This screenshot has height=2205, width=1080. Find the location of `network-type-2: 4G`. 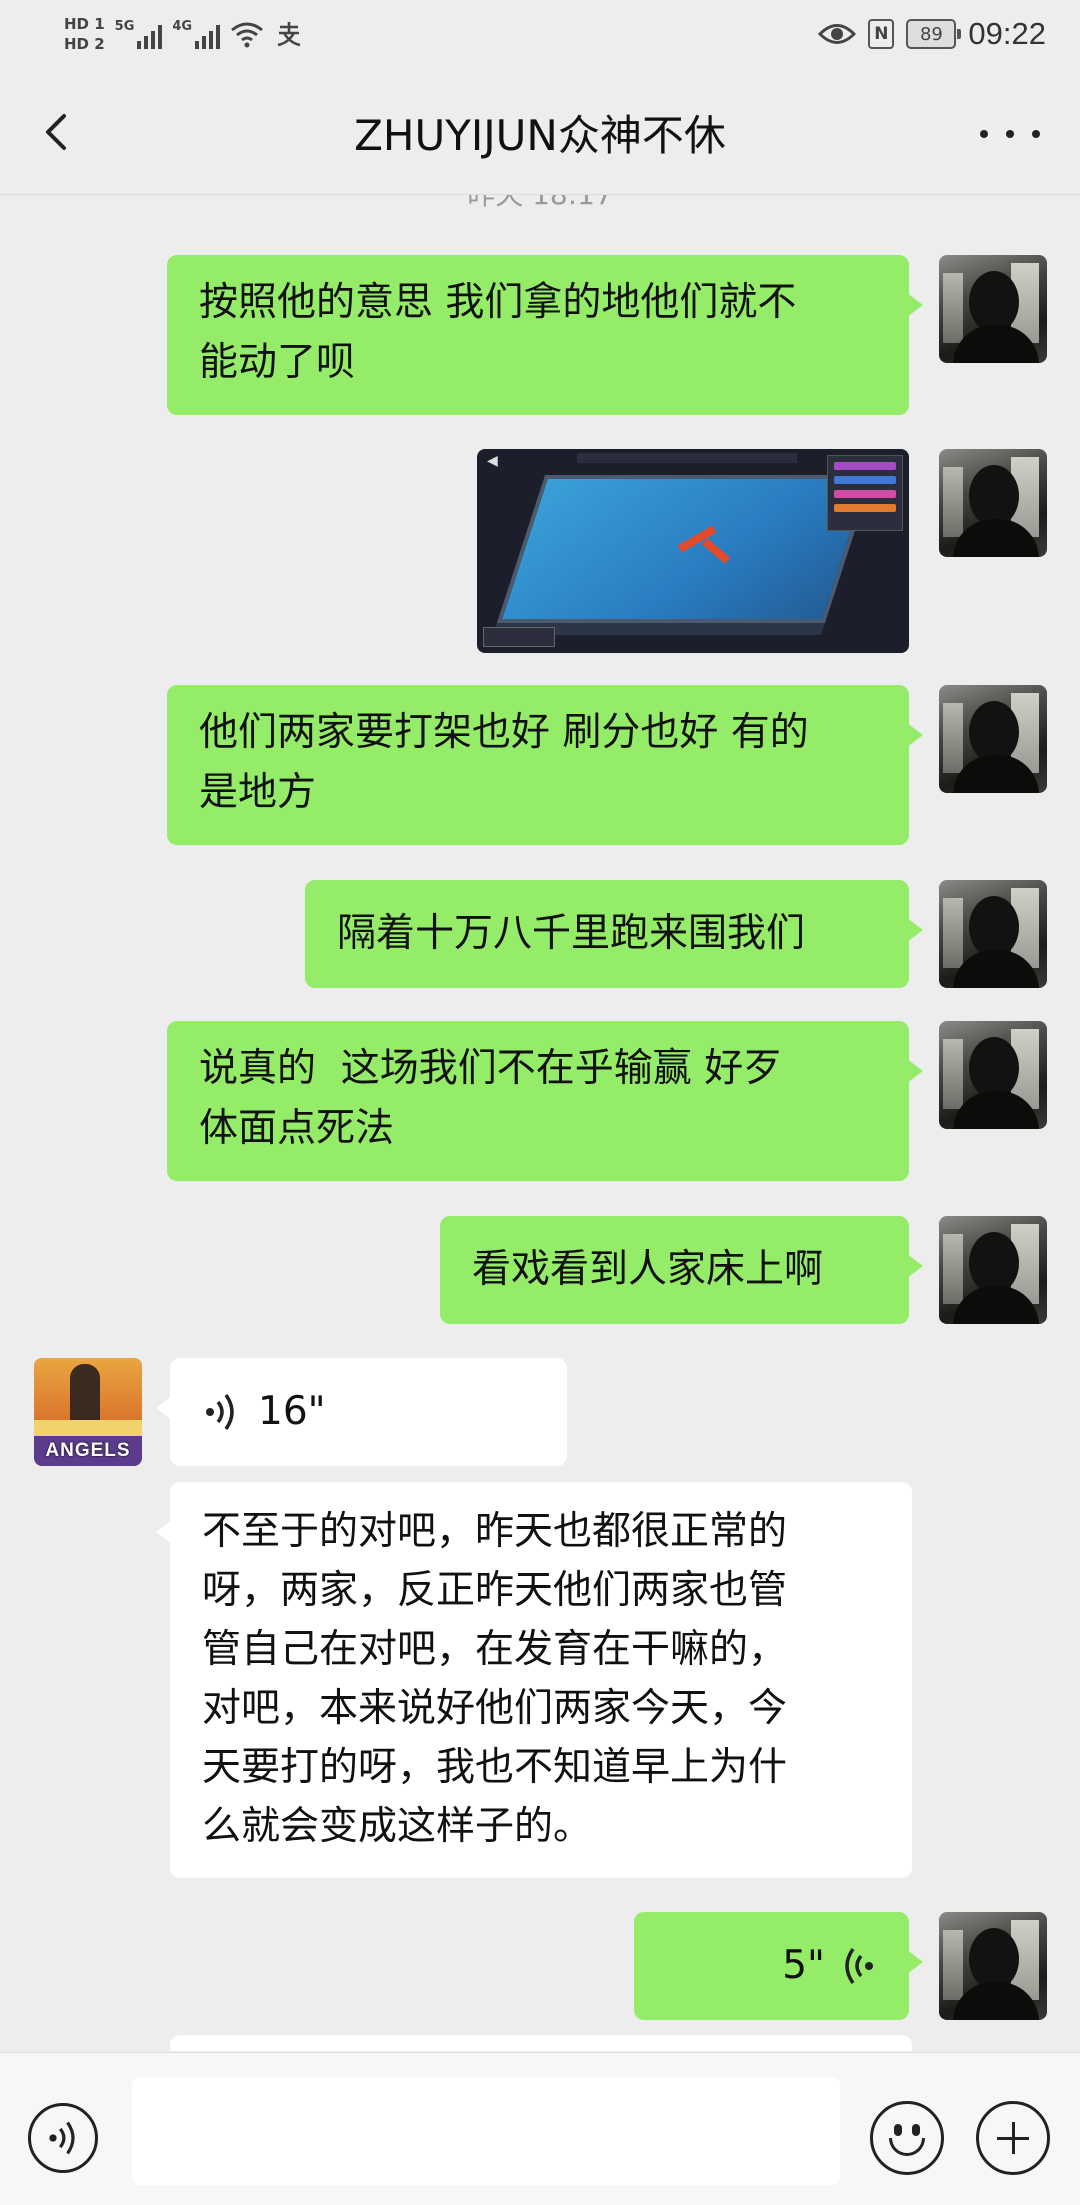

network-type-2: 4G is located at coordinates (182, 26).